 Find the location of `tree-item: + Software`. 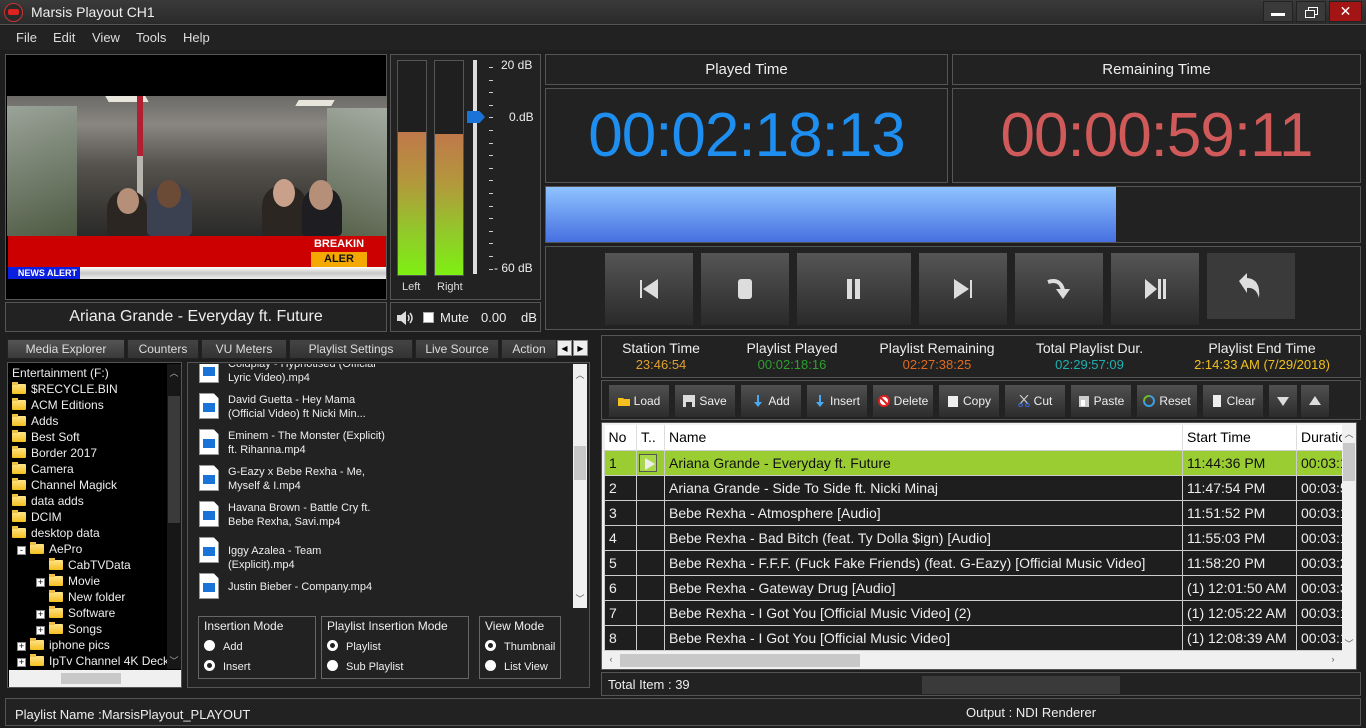

tree-item: + Software is located at coordinates (75, 613).